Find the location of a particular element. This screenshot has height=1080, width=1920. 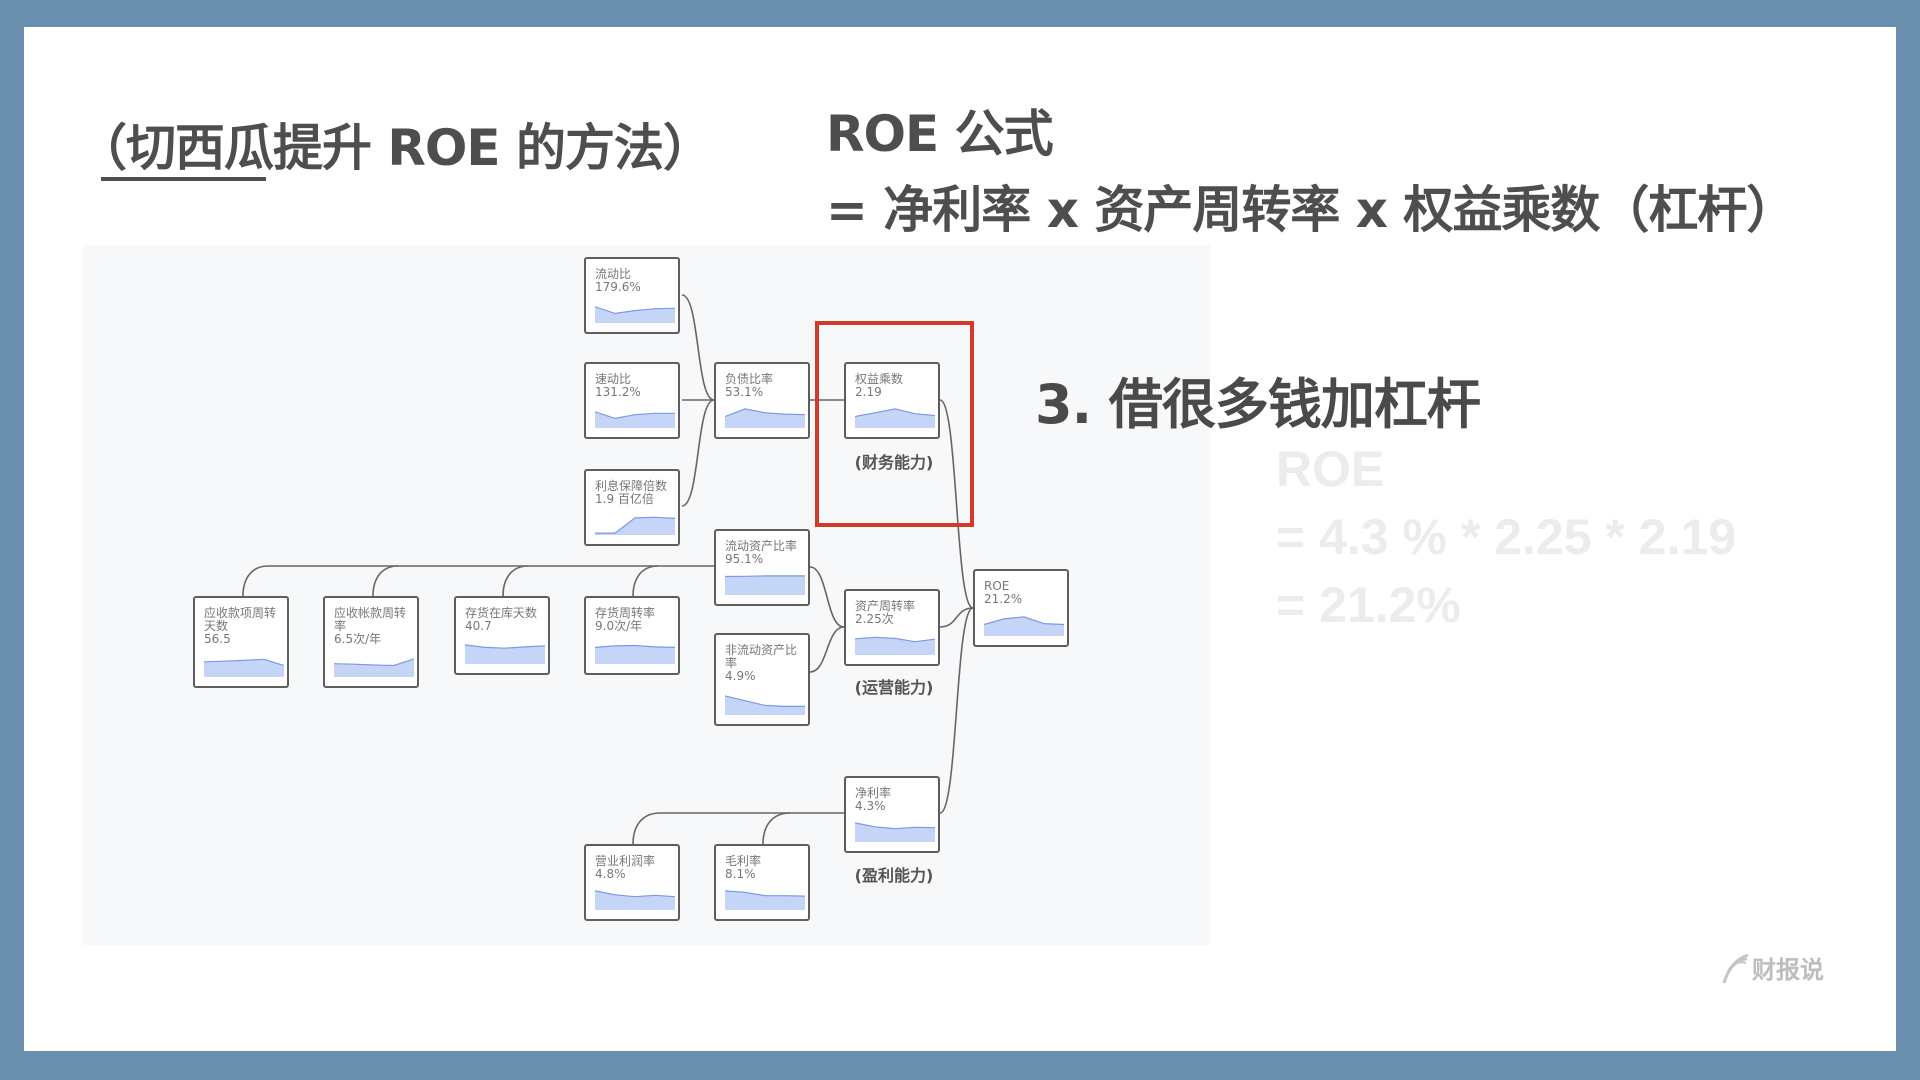

node-quick-ratio: 速动比 131.2% is located at coordinates (632, 400).